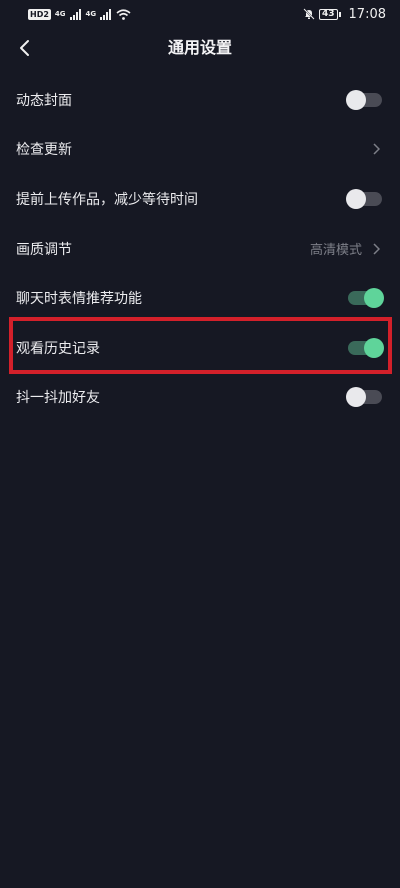  I want to click on watch-history-toggle, so click(366, 347).